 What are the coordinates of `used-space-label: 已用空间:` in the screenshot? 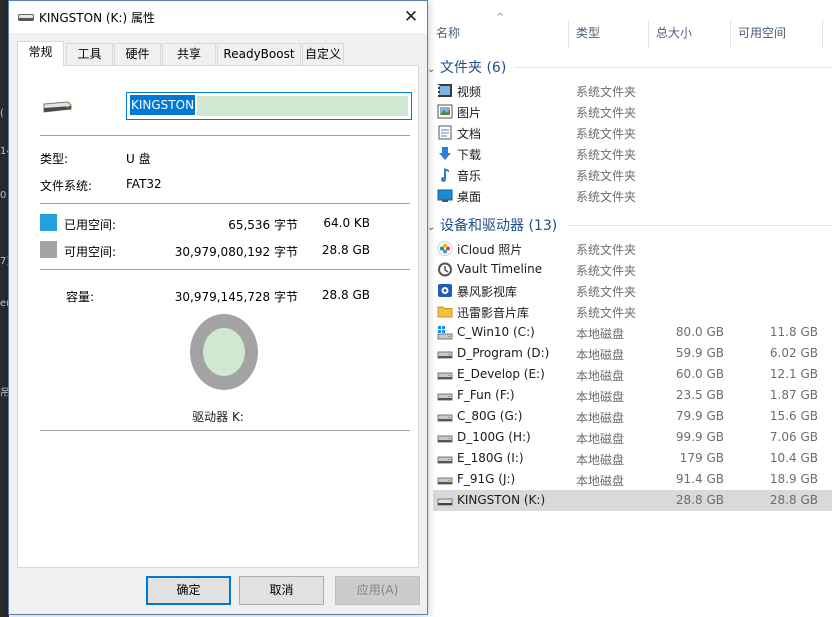 It's located at (90, 225).